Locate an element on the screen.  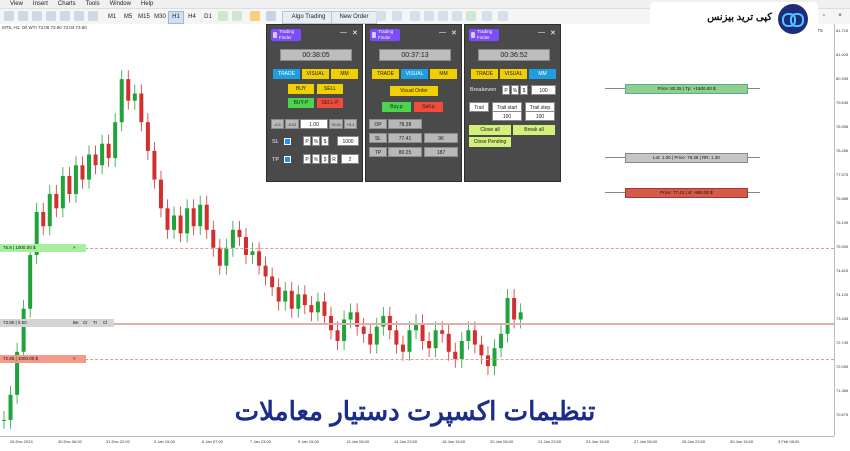
be-mode-points: P is located at coordinates (506, 90).